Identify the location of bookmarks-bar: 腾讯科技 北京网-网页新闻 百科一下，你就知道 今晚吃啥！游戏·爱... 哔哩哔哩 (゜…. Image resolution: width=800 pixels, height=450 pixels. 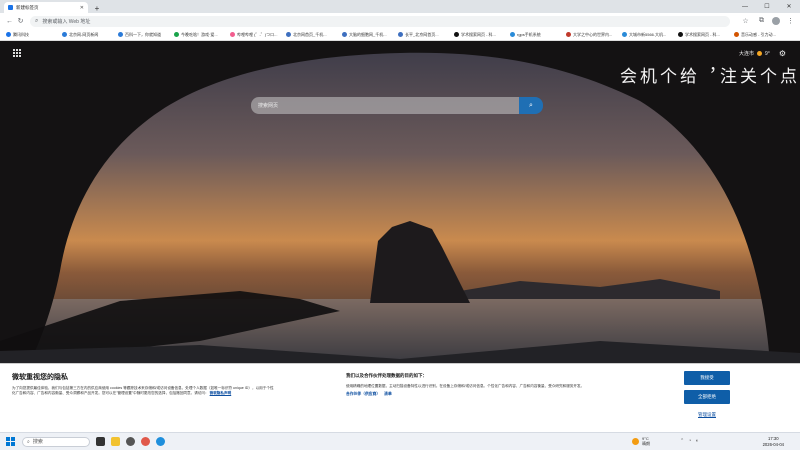
(400, 35).